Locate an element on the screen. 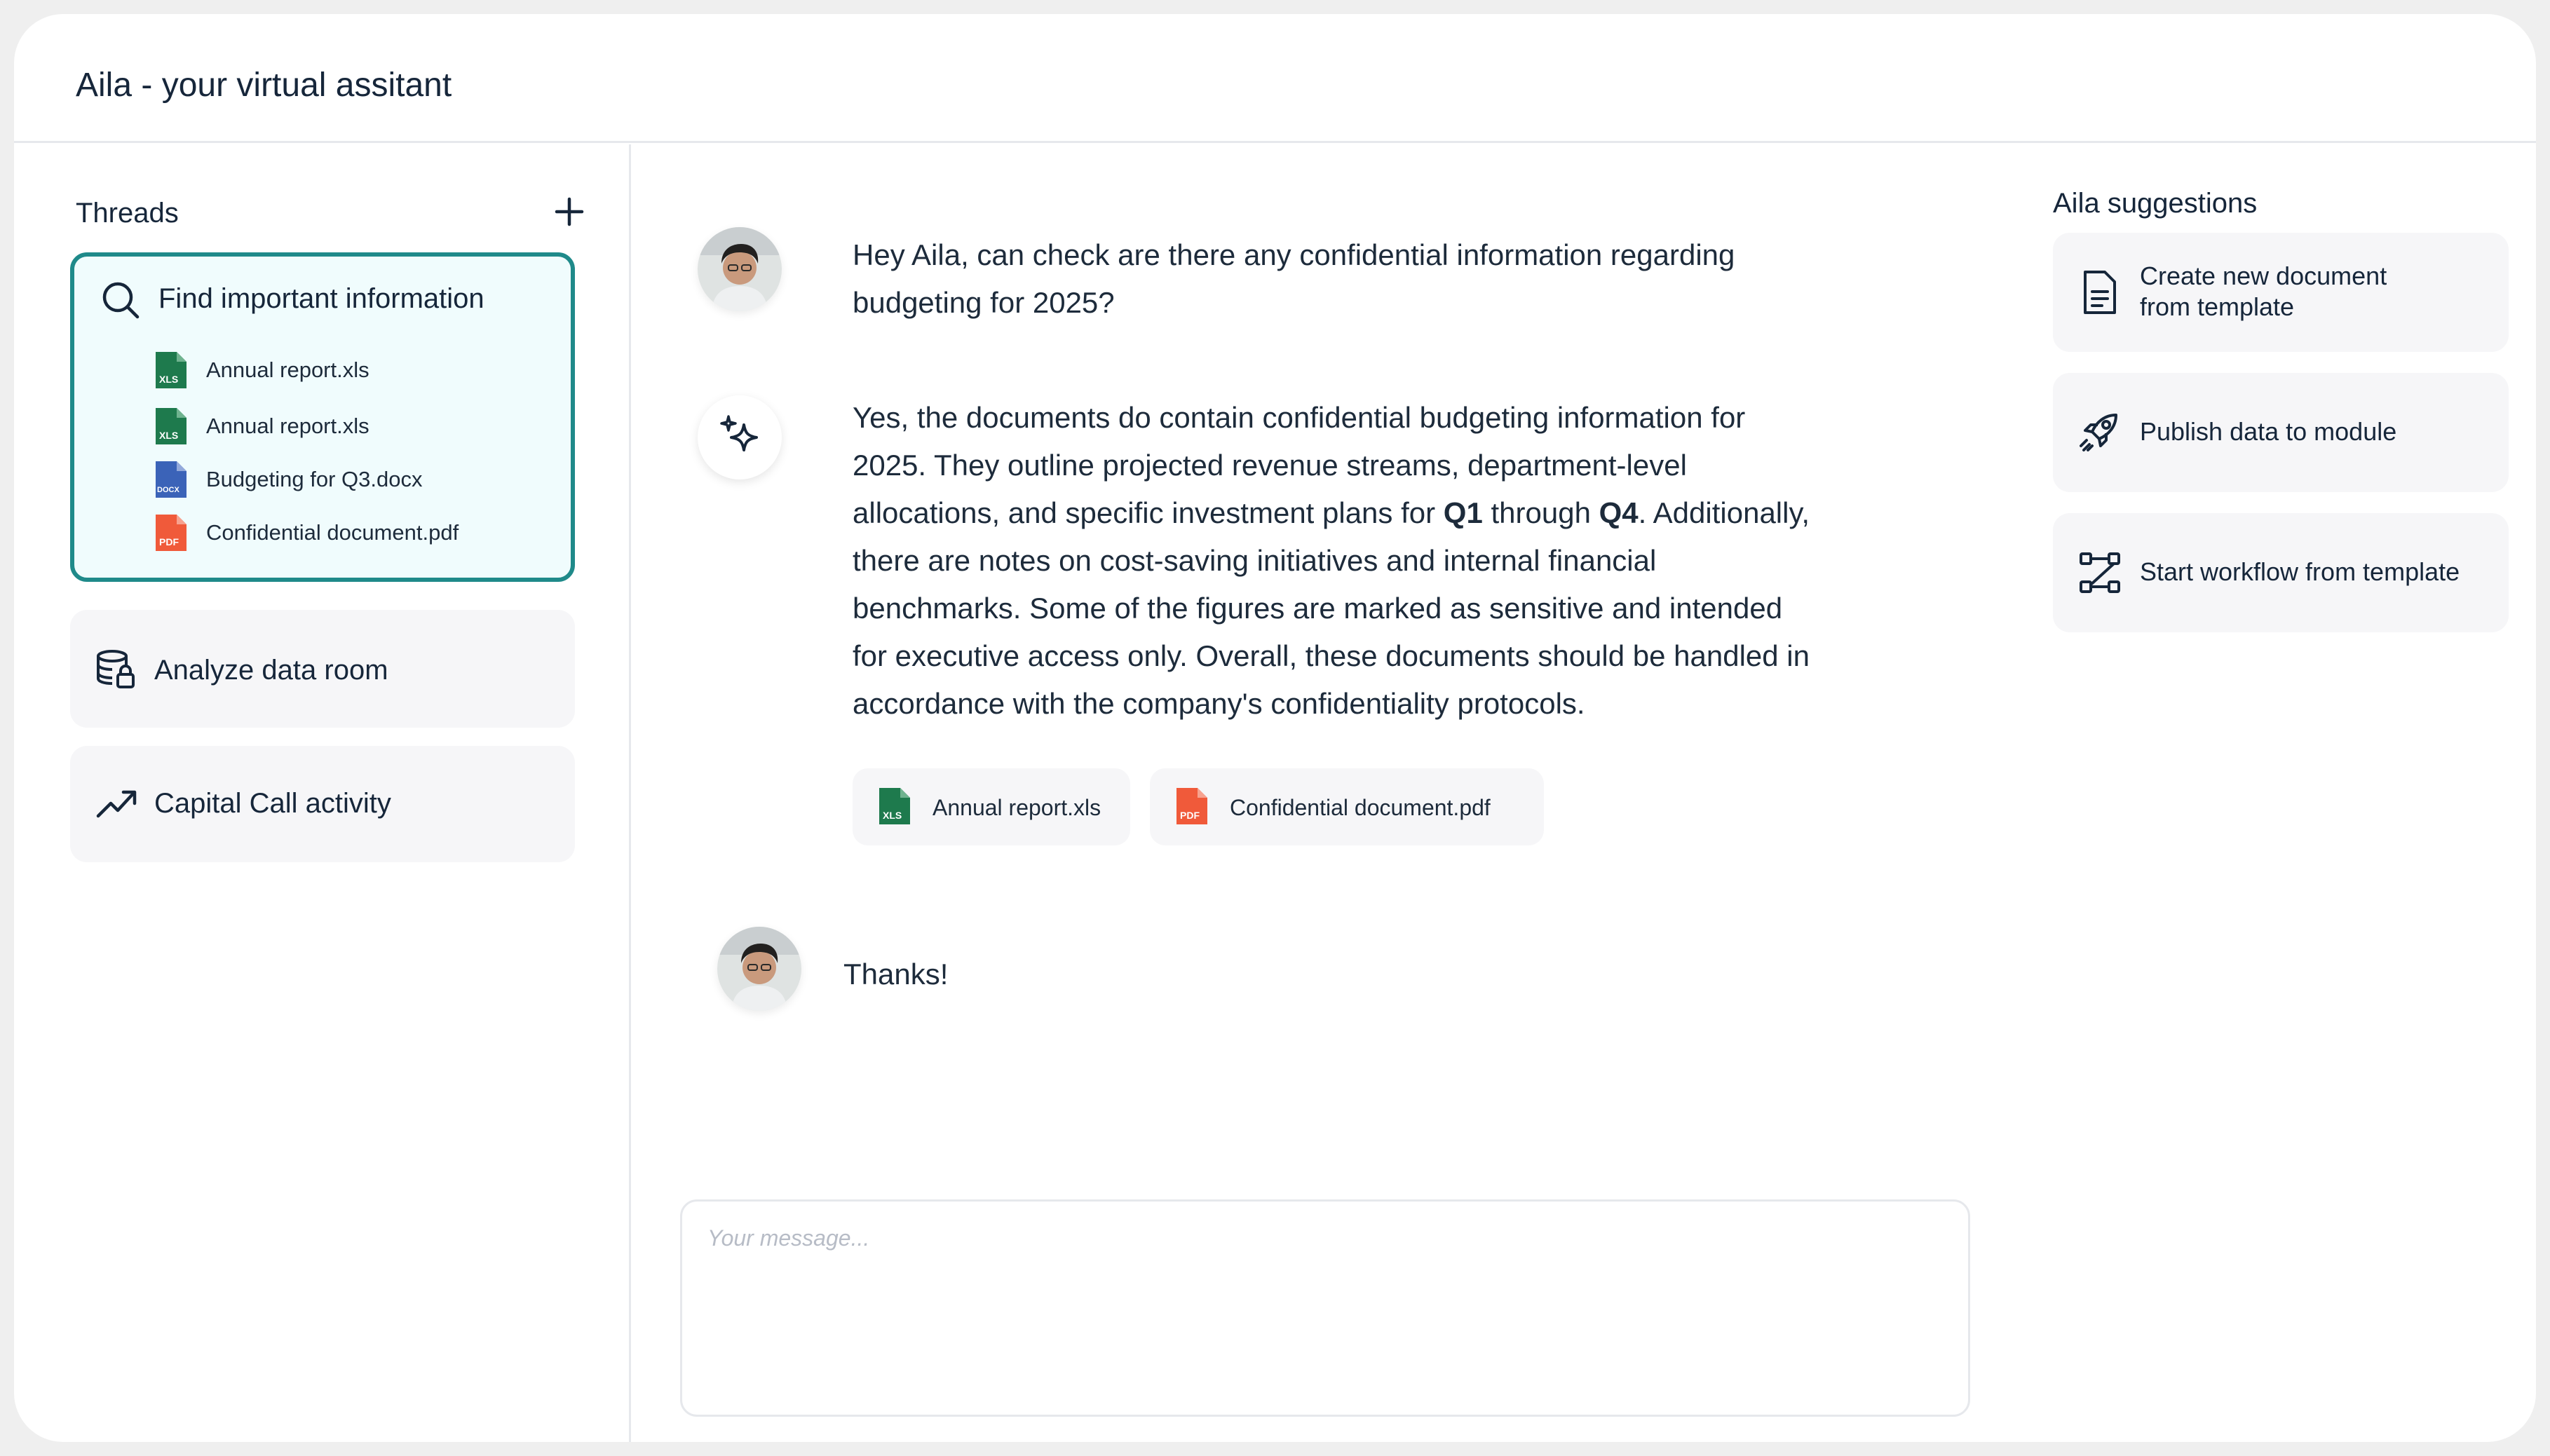 This screenshot has height=1456, width=2550. attachment-annual-report: XLS Annual report.xls is located at coordinates (991, 806).